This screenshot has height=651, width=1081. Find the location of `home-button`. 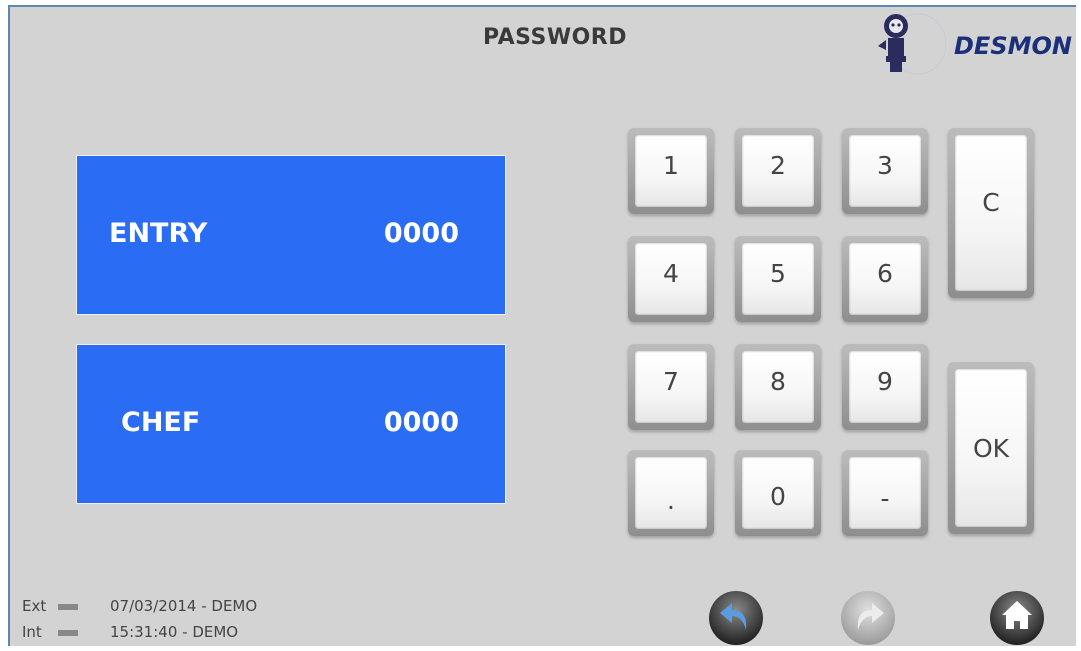

home-button is located at coordinates (1017, 616).